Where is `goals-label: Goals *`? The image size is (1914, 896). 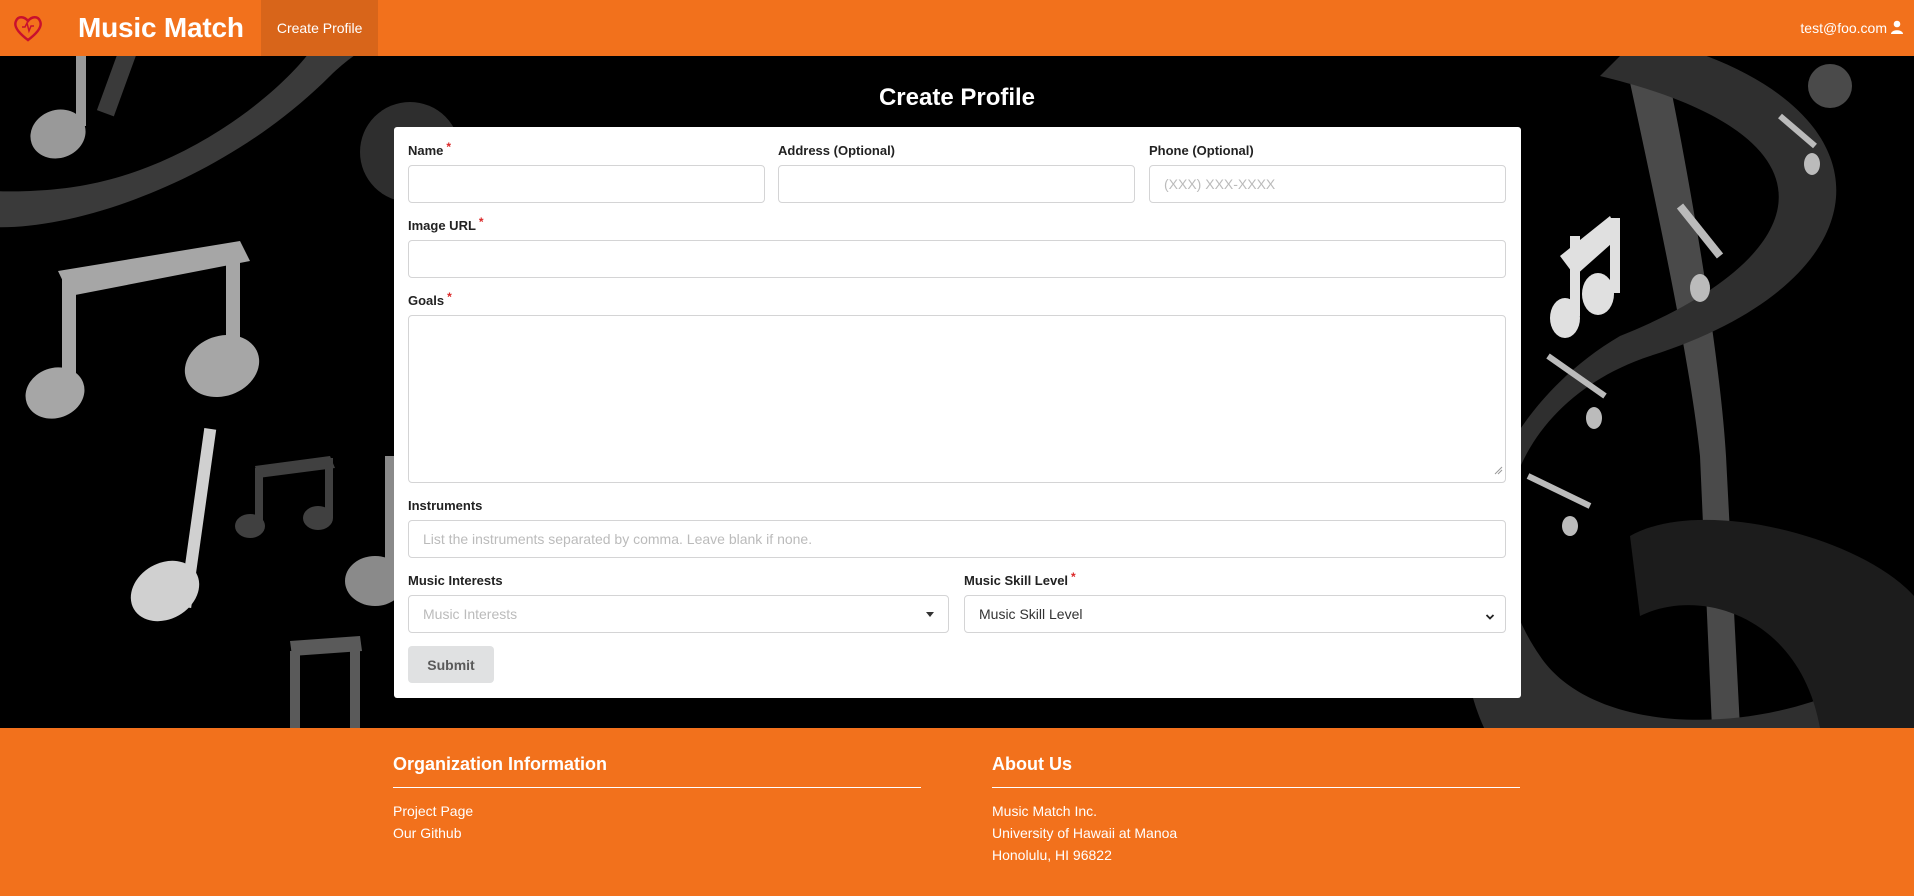
goals-label: Goals * is located at coordinates (430, 299).